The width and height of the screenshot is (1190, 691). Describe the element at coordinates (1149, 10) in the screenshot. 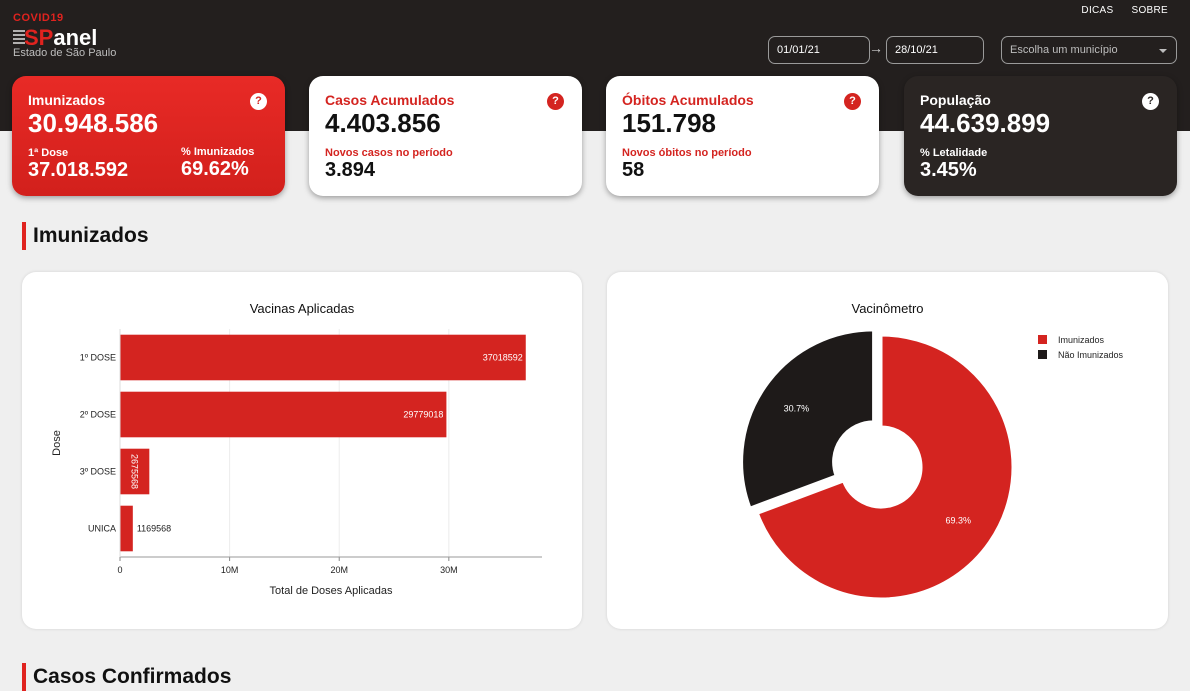

I see `nav-about-link: SOBRE` at that location.